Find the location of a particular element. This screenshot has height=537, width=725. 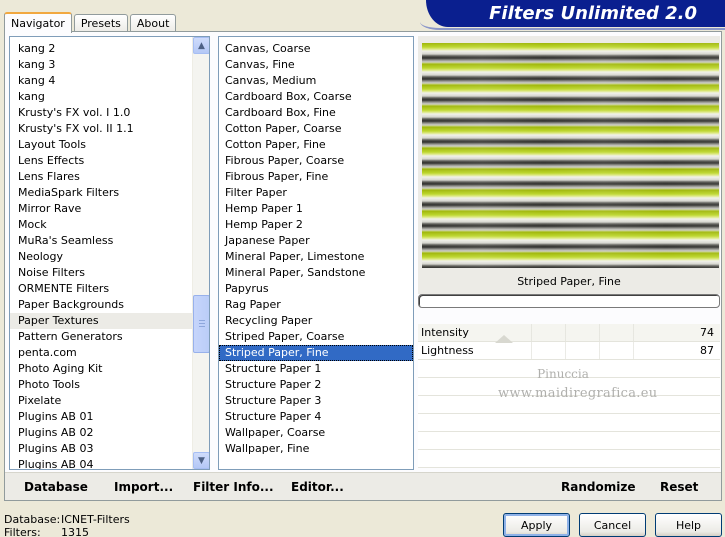

filters-count: 1315 is located at coordinates (75, 531).